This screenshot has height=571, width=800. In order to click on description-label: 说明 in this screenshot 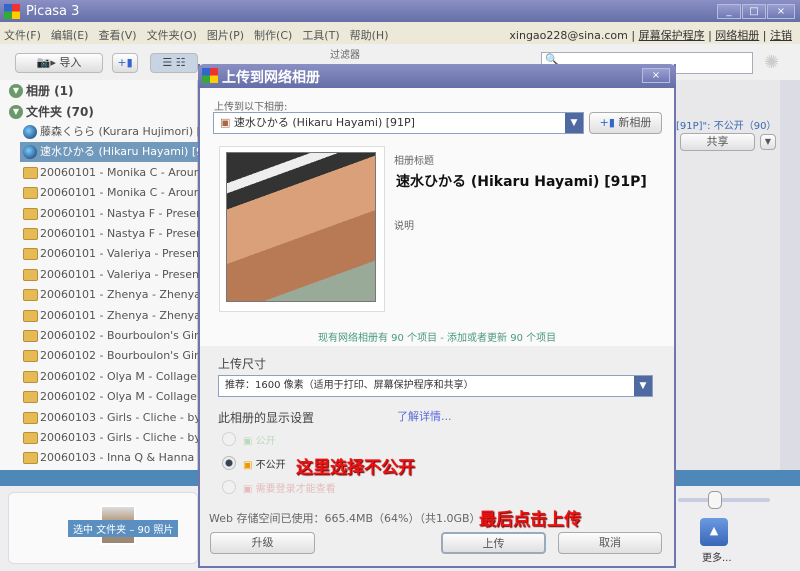, I will do `click(404, 226)`.